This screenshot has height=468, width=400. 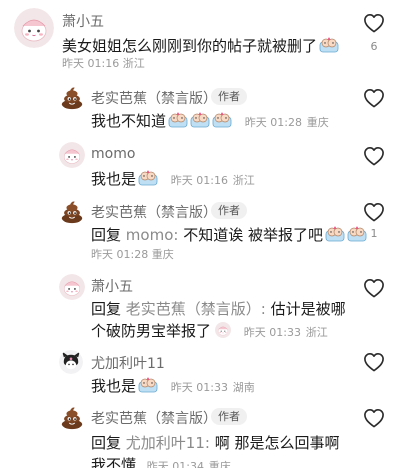 I want to click on comment-text: 回复 momo: 不知道诶 被举报了吧, so click(x=229, y=235).